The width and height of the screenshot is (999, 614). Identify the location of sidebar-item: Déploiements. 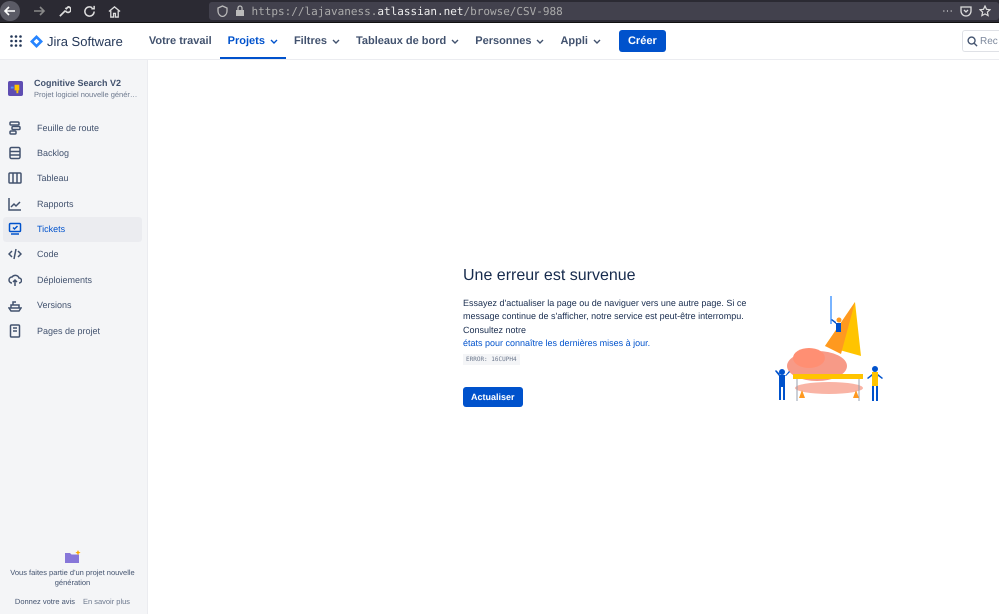
(72, 279).